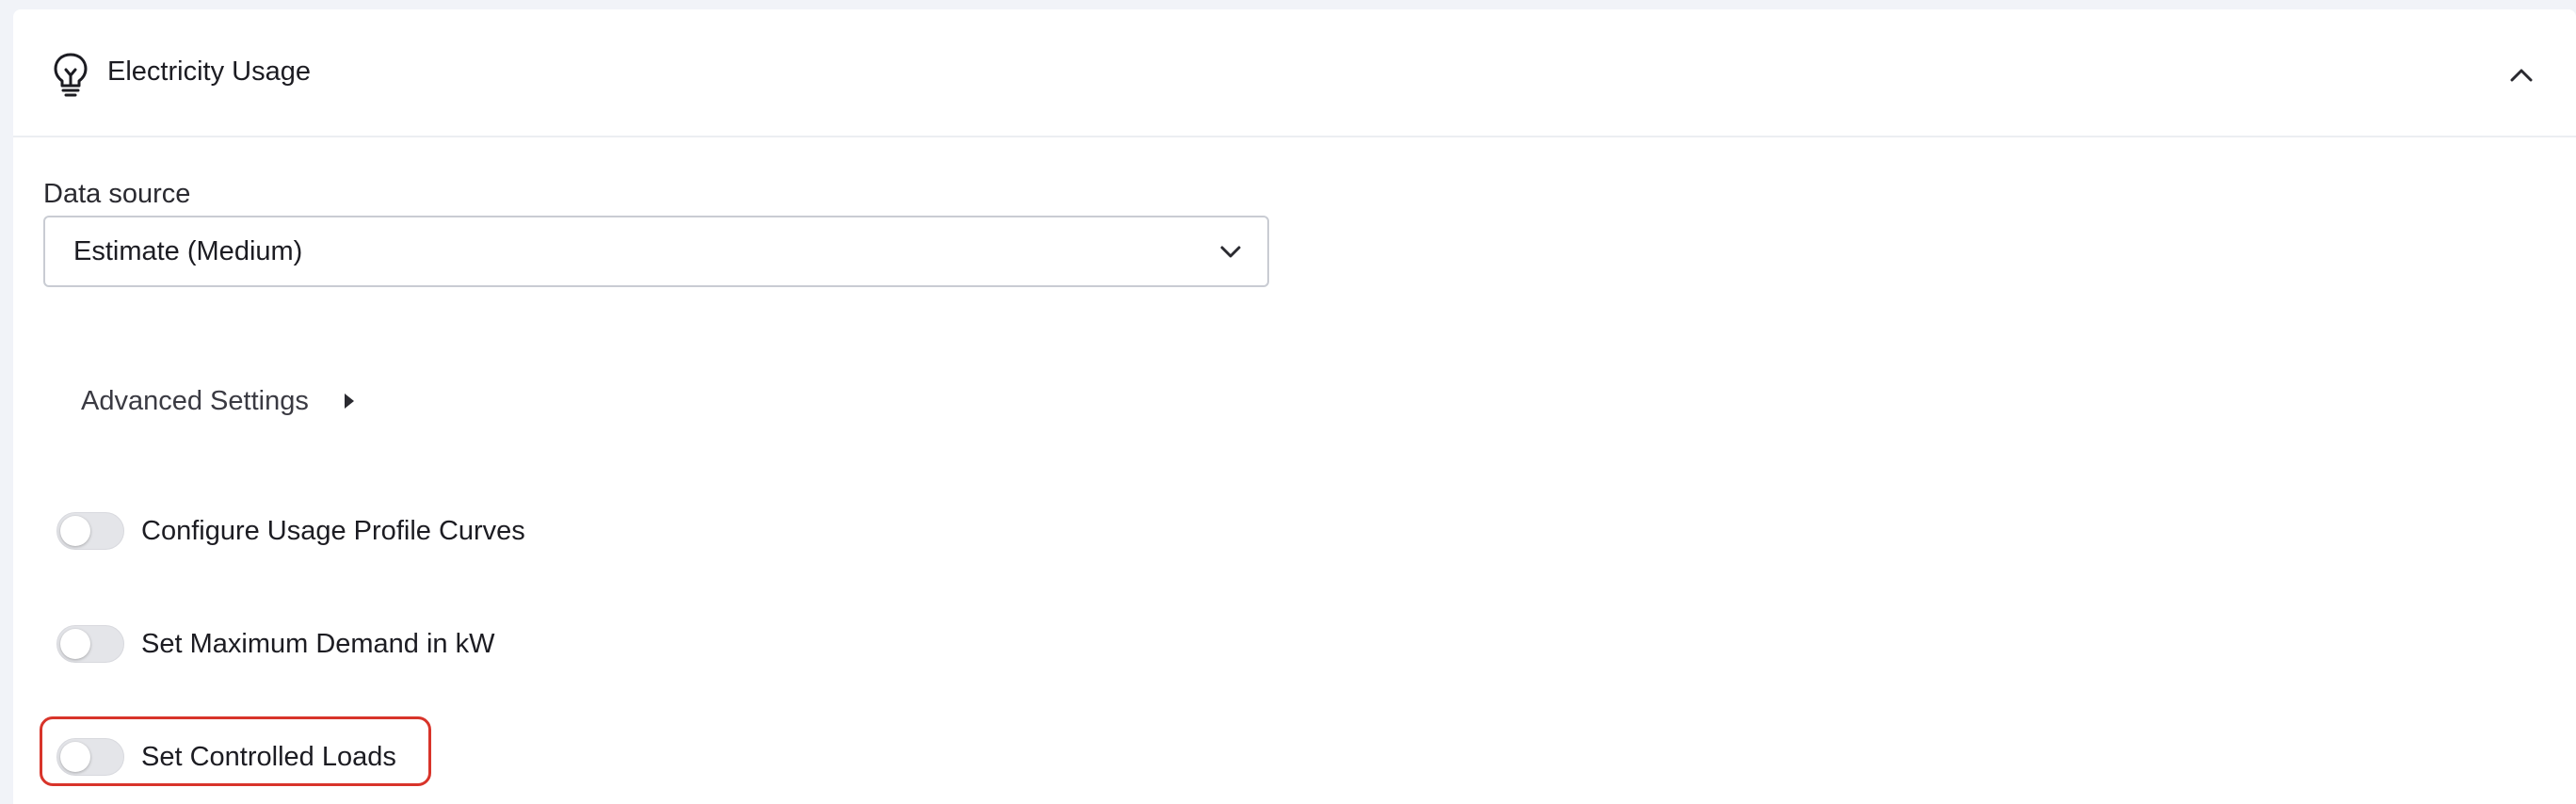 This screenshot has width=2576, height=804. Describe the element at coordinates (70, 74) in the screenshot. I see `lightbulb-icon` at that location.